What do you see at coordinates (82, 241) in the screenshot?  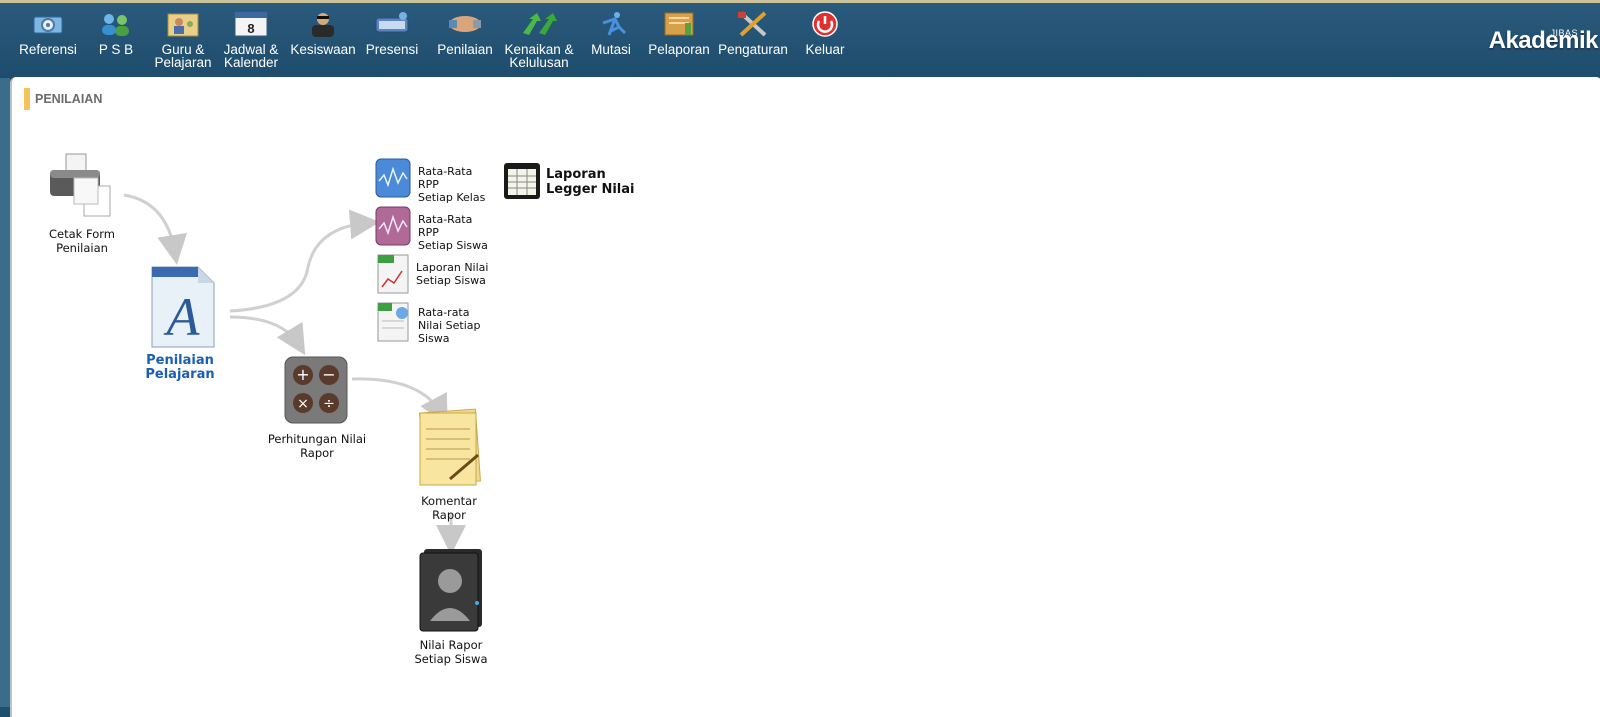 I see `node-label: Cetak Form Penilaian` at bounding box center [82, 241].